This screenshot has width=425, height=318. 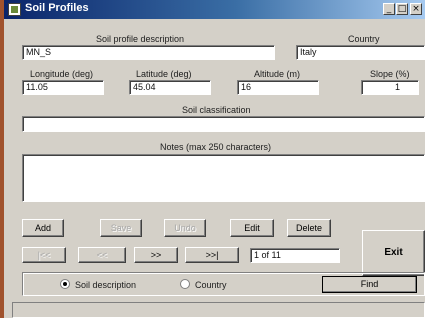 What do you see at coordinates (156, 255) in the screenshot?
I see `next-record-button: >>` at bounding box center [156, 255].